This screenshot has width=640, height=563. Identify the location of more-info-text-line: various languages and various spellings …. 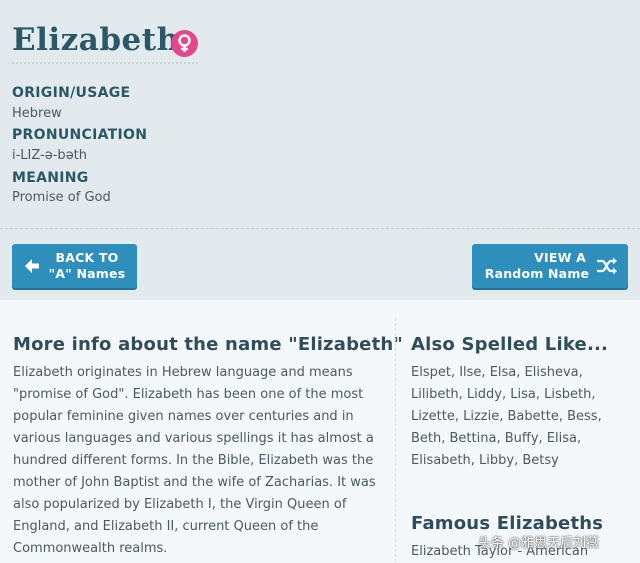
(193, 438).